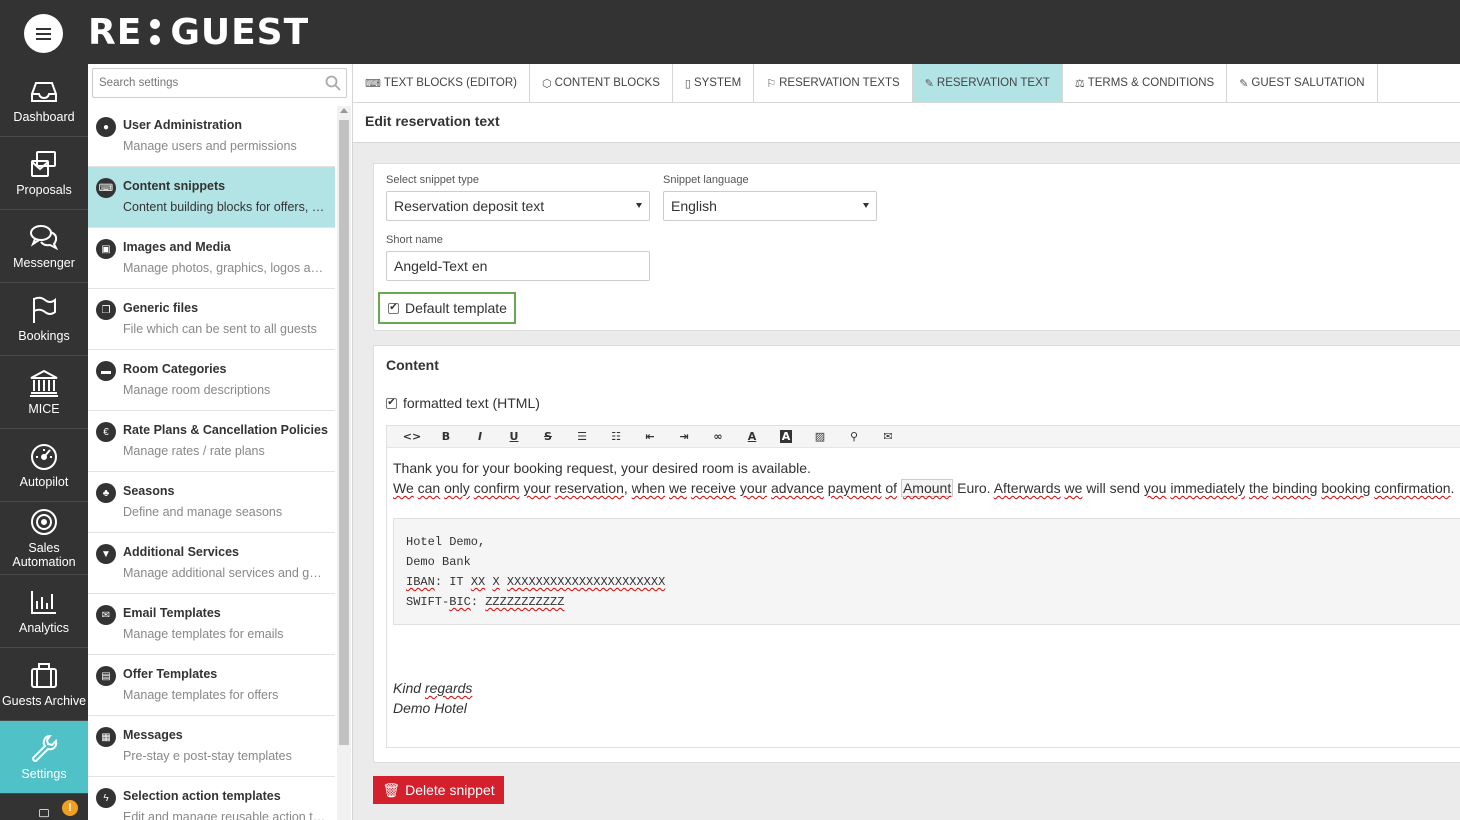  Describe the element at coordinates (344, 110) in the screenshot. I see `scroll-up-arrow-icon` at that location.